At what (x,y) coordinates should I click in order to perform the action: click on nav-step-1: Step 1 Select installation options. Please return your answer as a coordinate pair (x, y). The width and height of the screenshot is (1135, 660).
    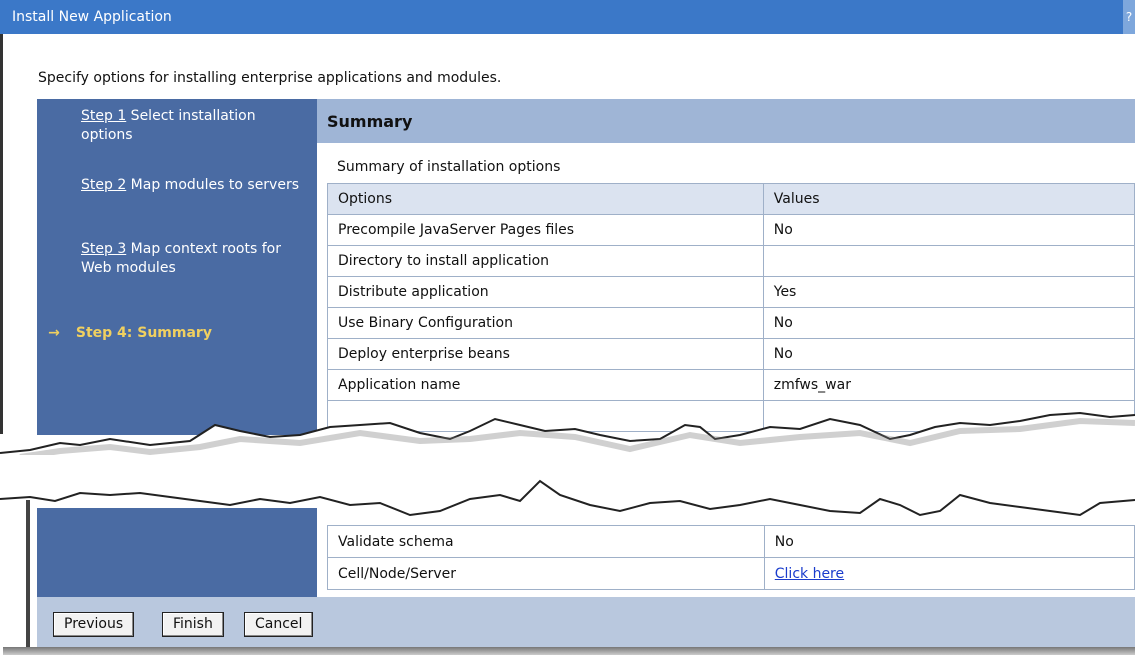
    Looking at the image, I should click on (191, 126).